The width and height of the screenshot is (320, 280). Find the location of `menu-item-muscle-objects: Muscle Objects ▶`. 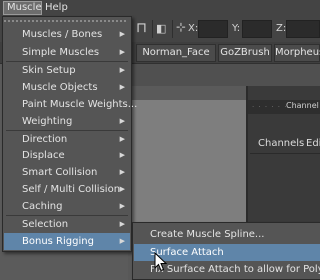

menu-item-muscle-objects: Muscle Objects ▶ is located at coordinates (67, 87).